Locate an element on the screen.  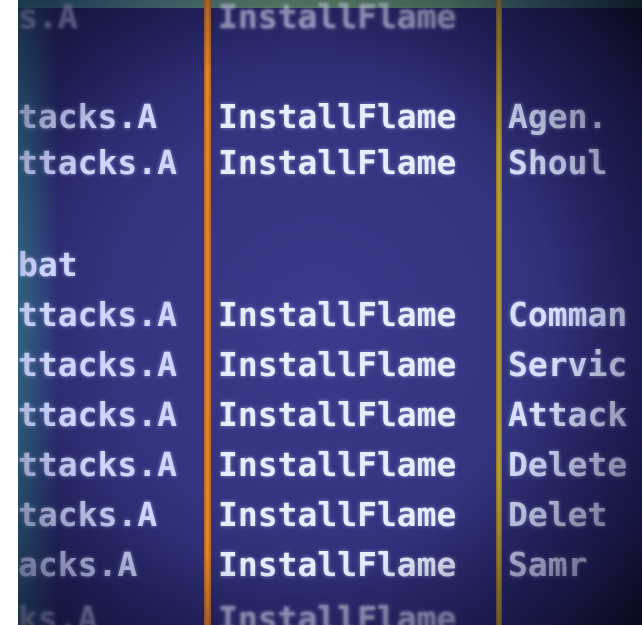
column-3-text: Attack is located at coordinates (568, 414).